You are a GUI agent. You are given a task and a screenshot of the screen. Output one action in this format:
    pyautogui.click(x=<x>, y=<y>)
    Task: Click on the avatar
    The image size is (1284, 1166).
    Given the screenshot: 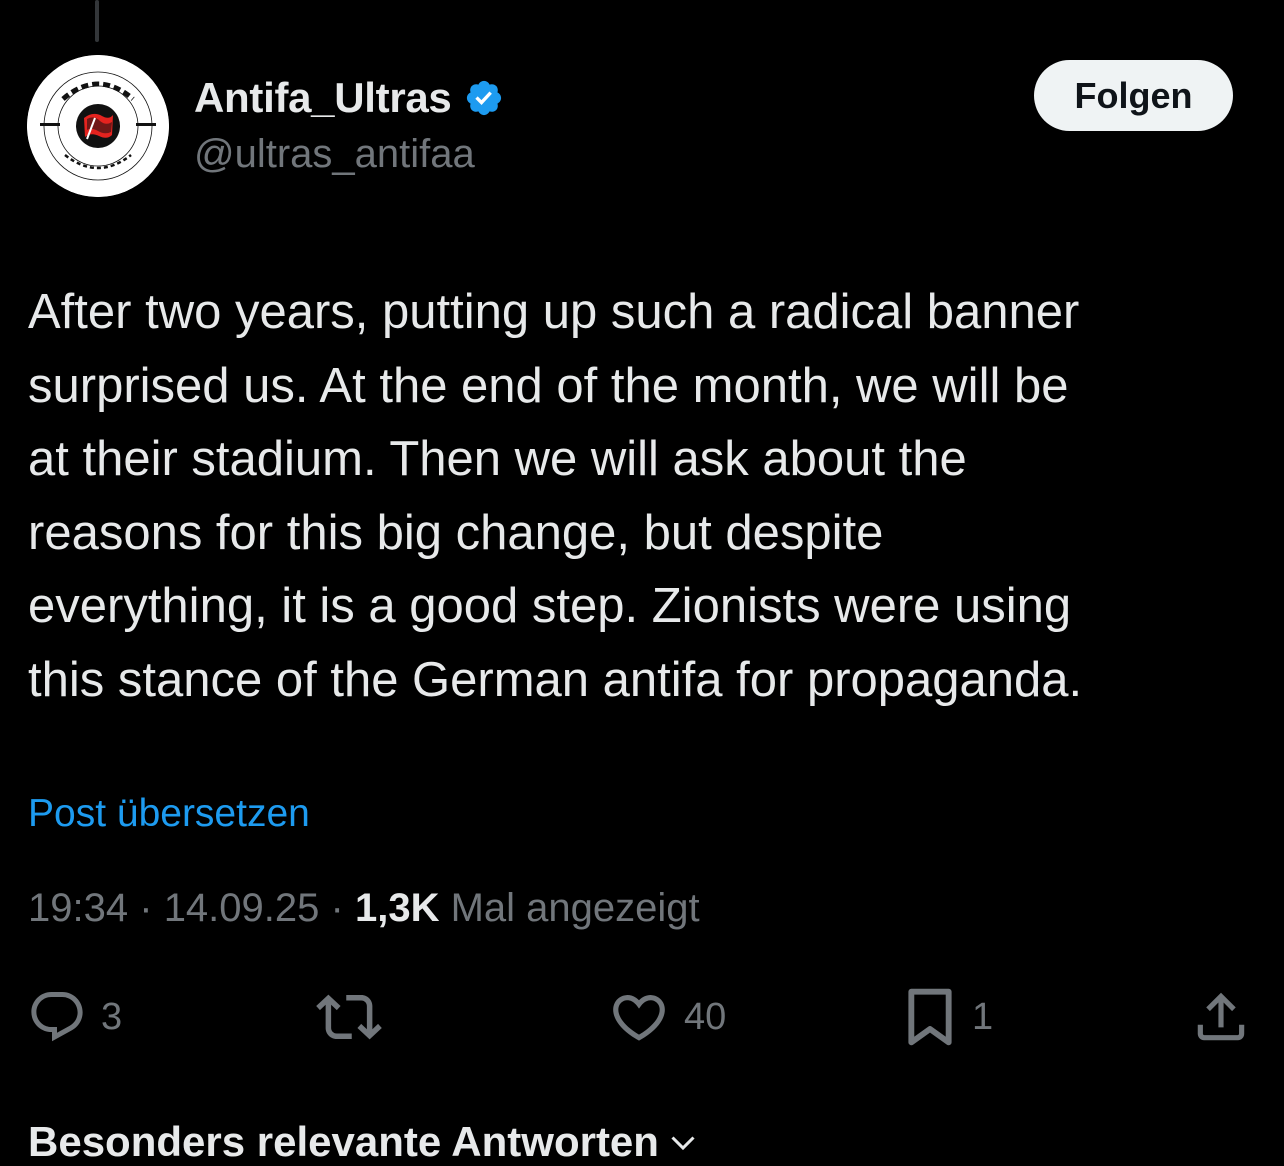 What is the action you would take?
    pyautogui.click(x=98, y=126)
    